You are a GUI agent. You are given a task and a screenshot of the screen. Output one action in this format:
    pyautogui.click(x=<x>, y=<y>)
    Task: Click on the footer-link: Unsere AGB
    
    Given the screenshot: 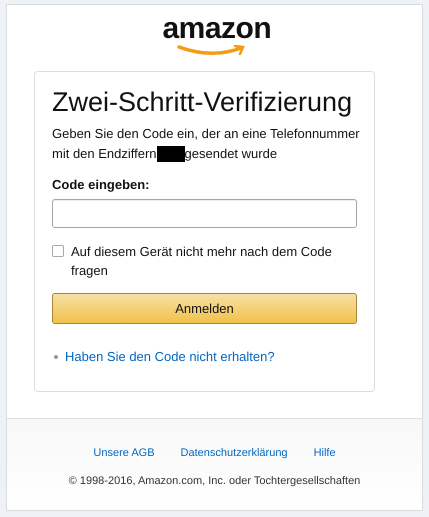 What is the action you would take?
    pyautogui.click(x=124, y=452)
    